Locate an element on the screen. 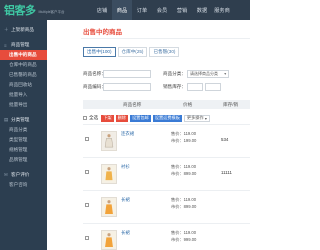 Image resolution: width=320 pixels, height=250 pixels. nav-marketing: 营销 is located at coordinates (182, 10).